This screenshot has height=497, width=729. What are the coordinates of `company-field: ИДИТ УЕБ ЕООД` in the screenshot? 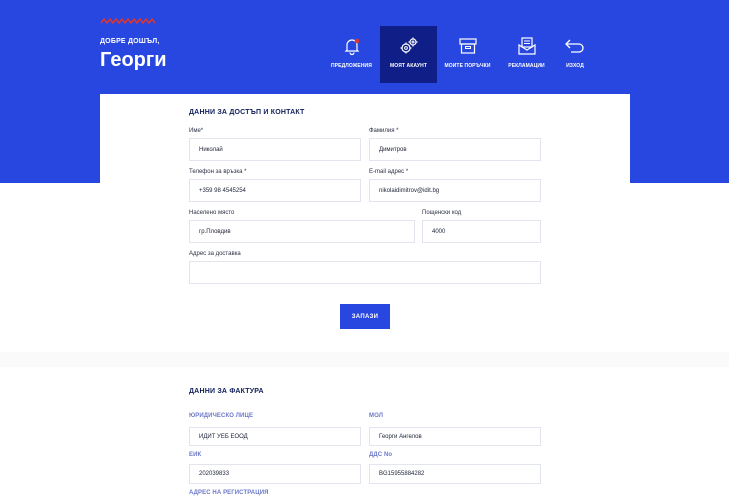 It's located at (275, 436).